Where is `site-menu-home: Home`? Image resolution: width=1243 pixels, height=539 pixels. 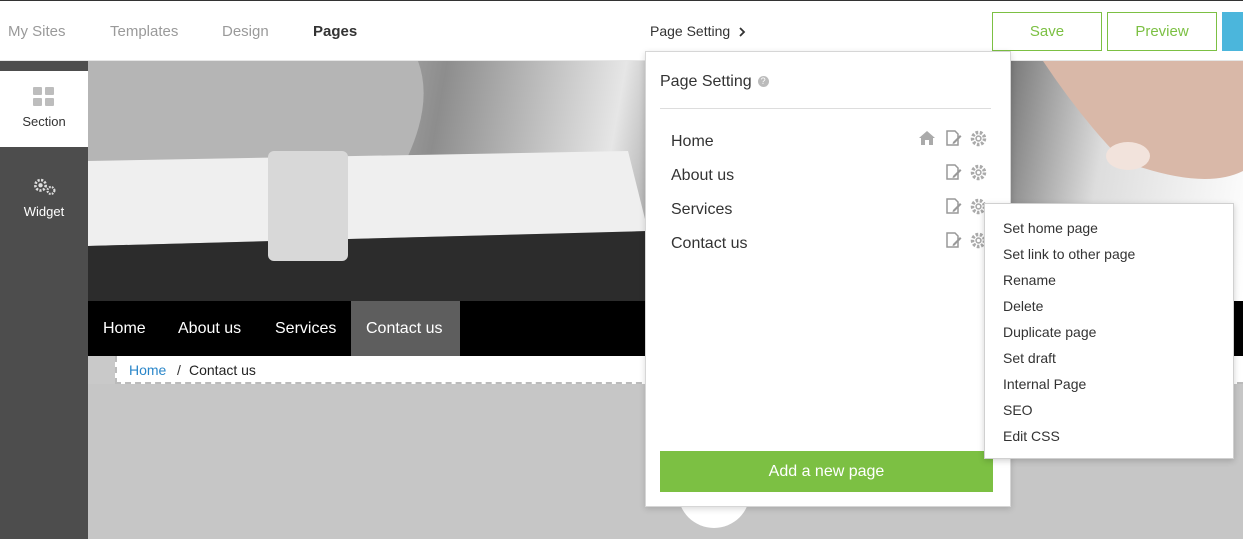
site-menu-home: Home is located at coordinates (124, 328).